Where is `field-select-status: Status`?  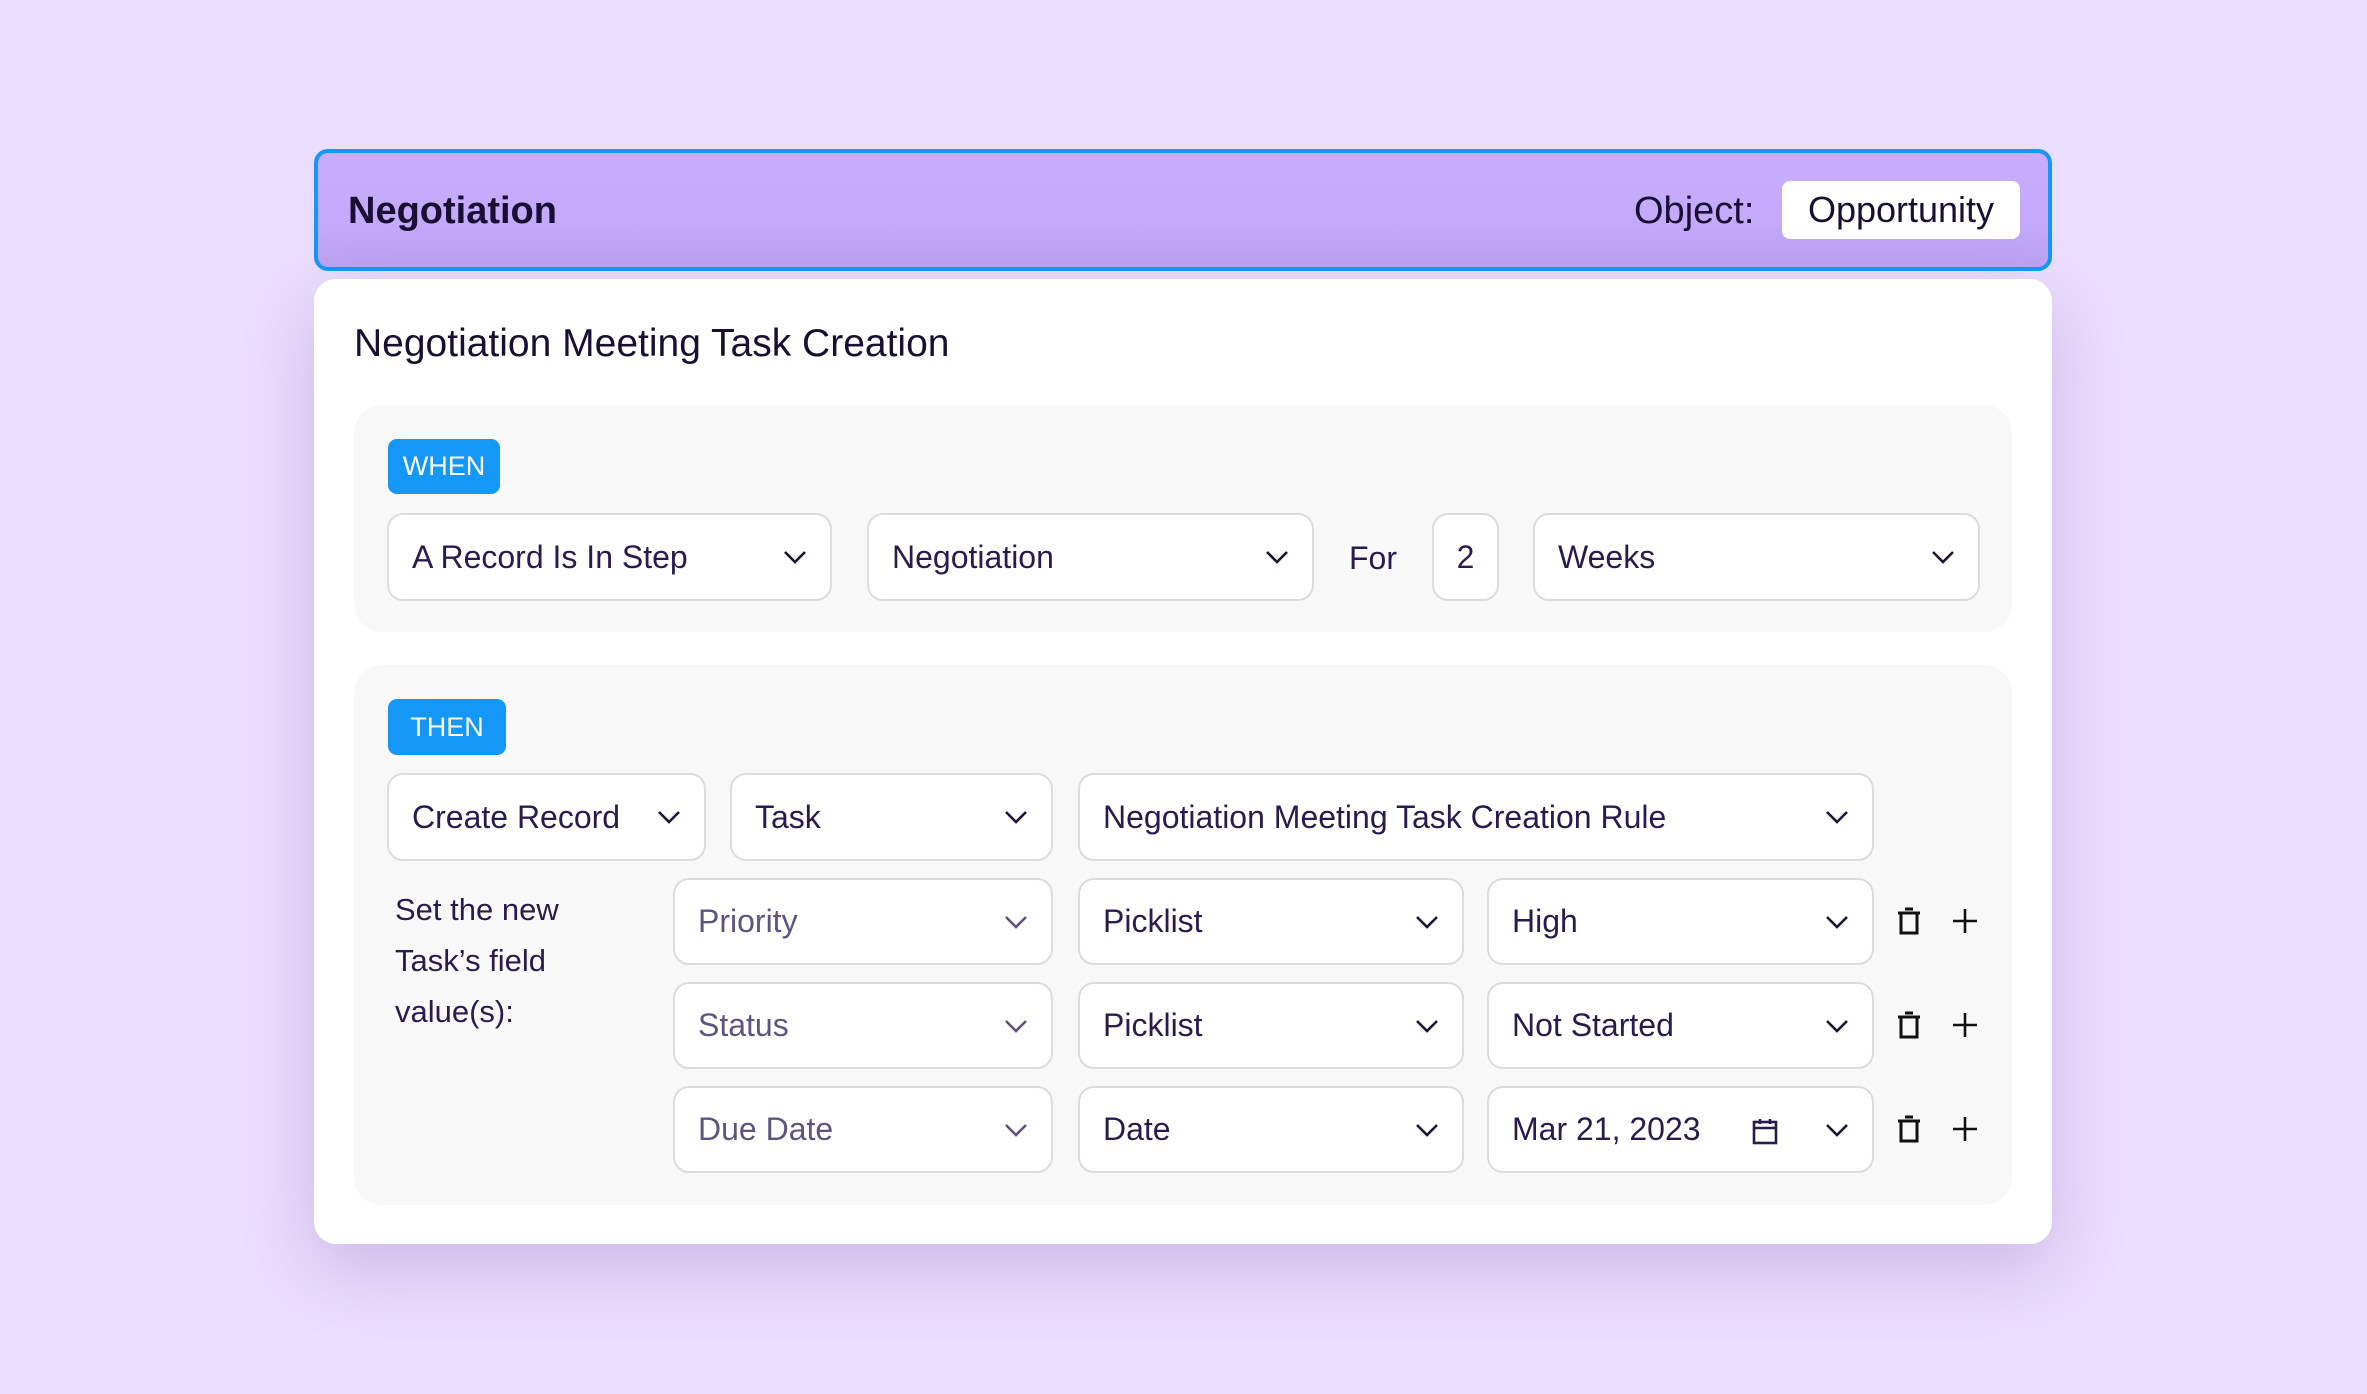
field-select-status: Status is located at coordinates (863, 1025).